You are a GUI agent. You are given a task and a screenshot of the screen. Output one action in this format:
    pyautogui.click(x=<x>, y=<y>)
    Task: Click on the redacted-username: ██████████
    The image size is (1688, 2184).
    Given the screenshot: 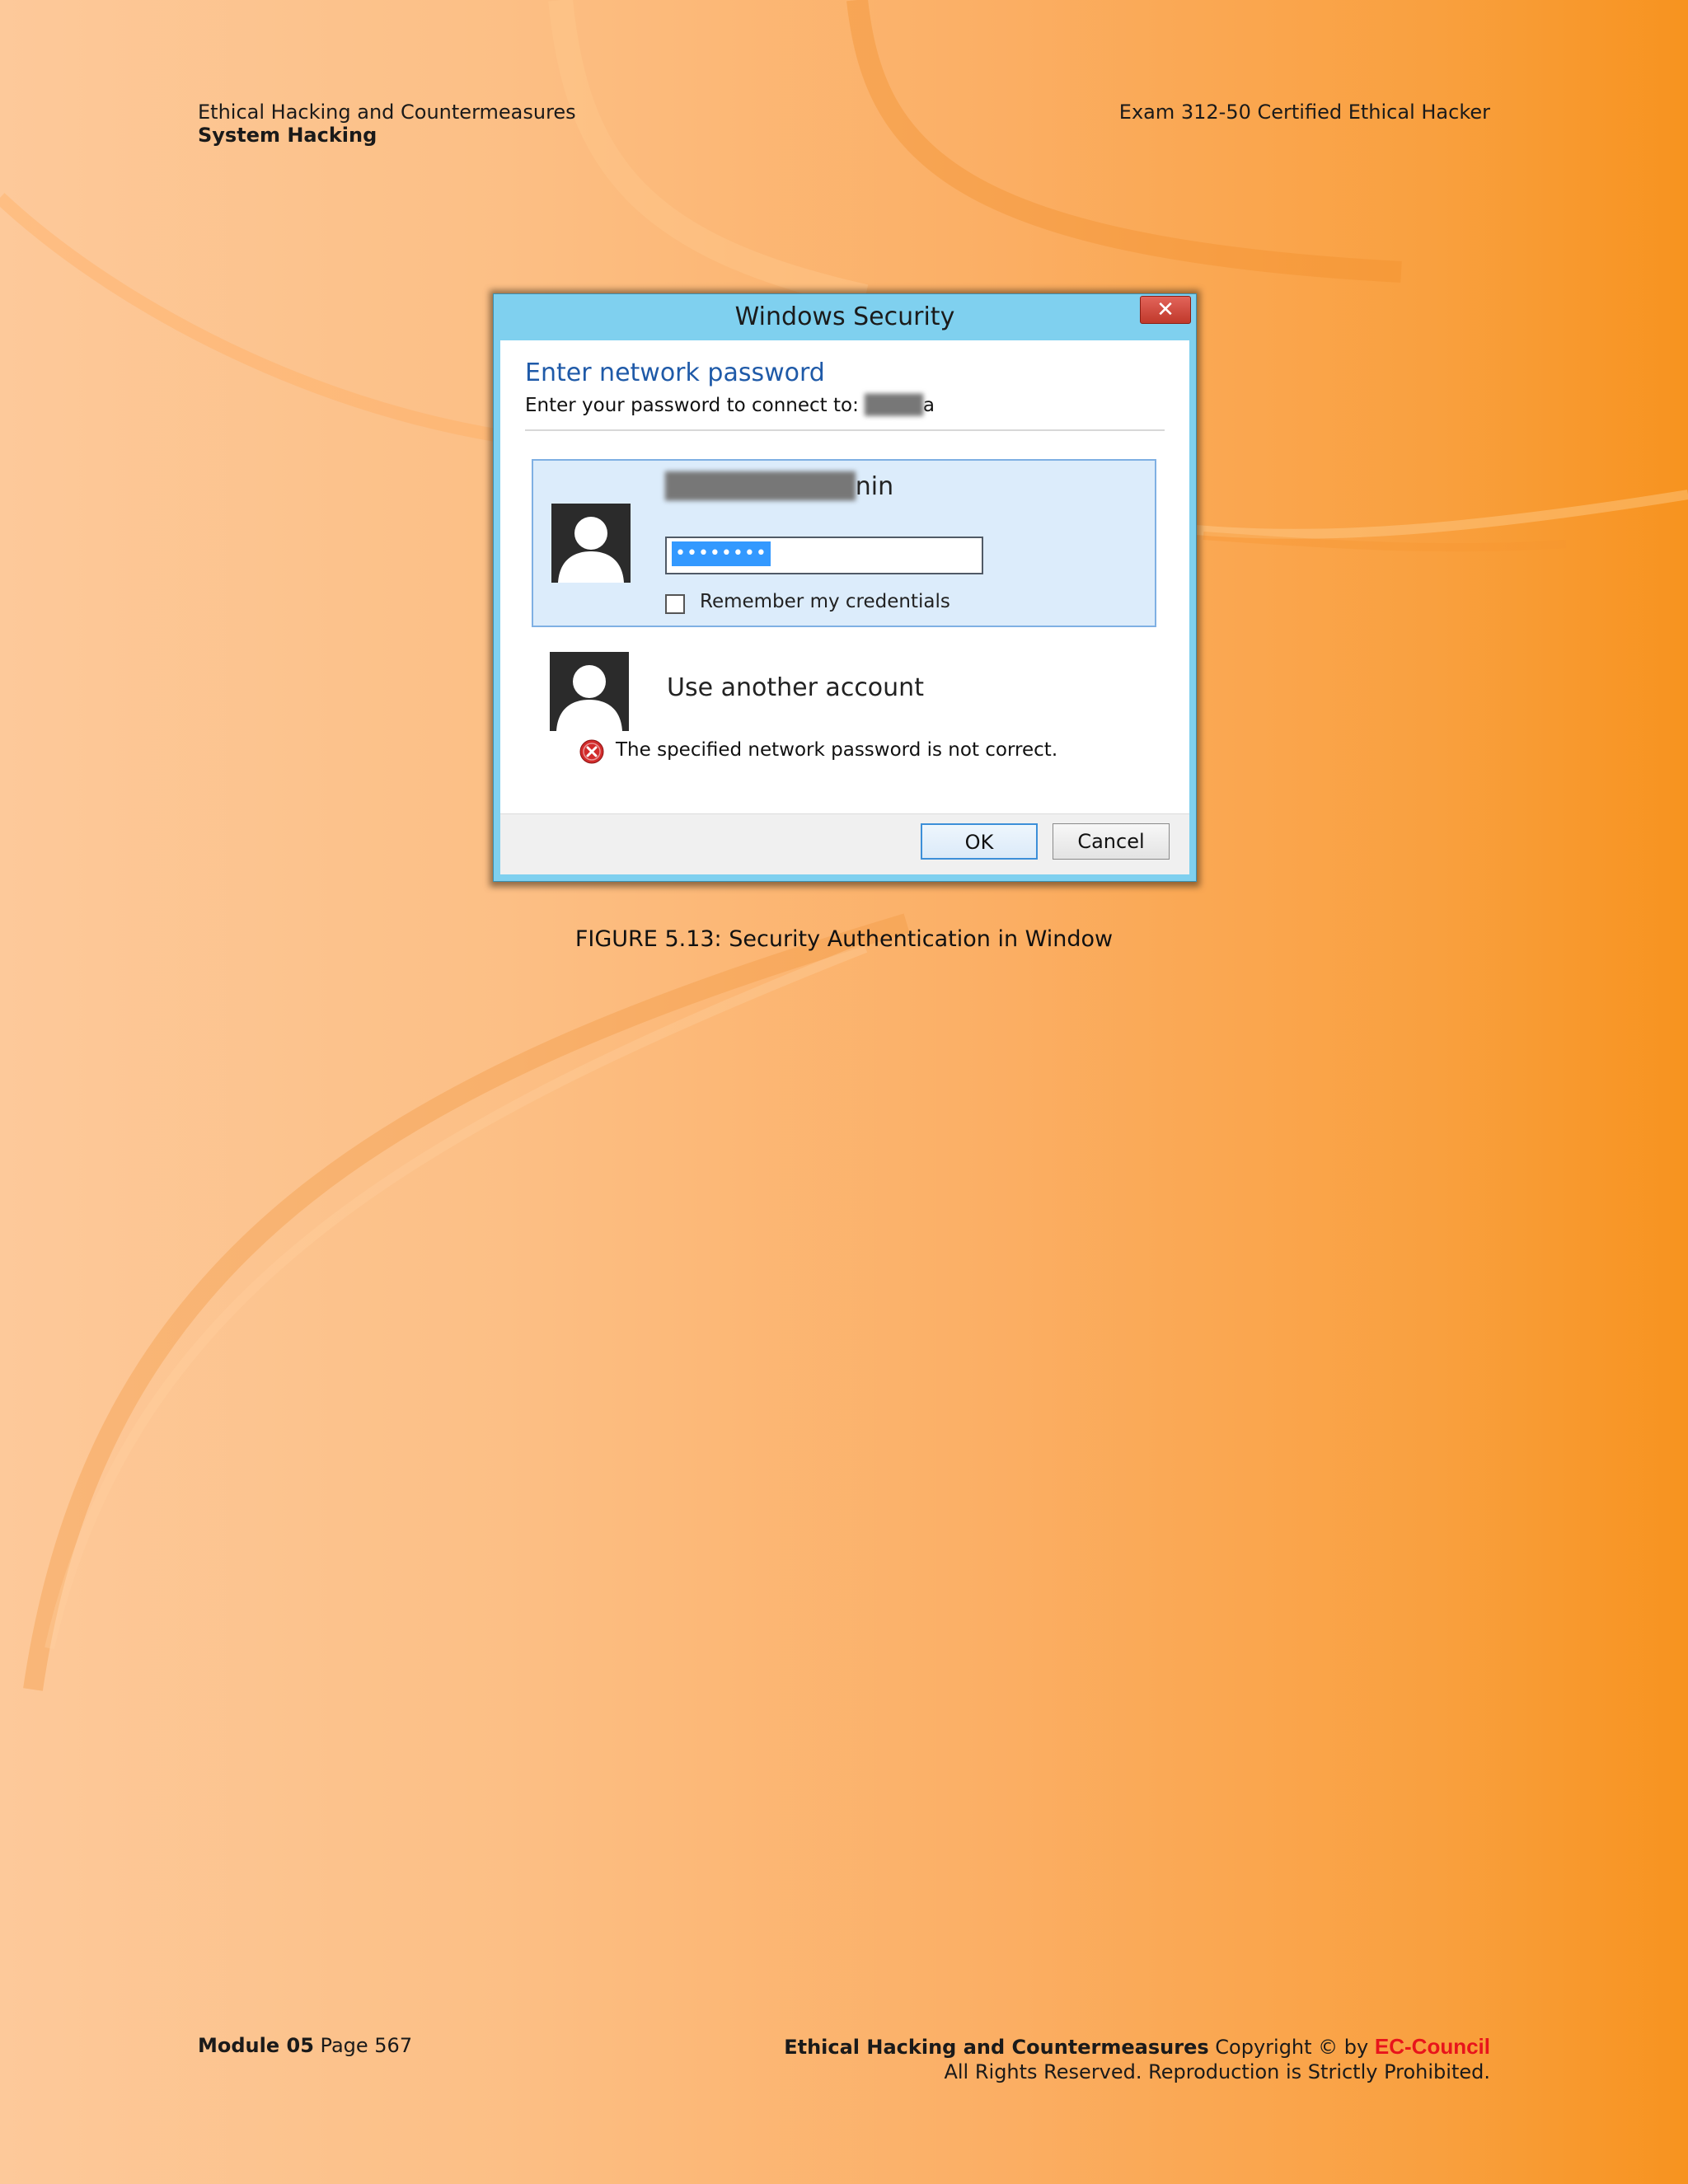 What is the action you would take?
    pyautogui.click(x=761, y=486)
    